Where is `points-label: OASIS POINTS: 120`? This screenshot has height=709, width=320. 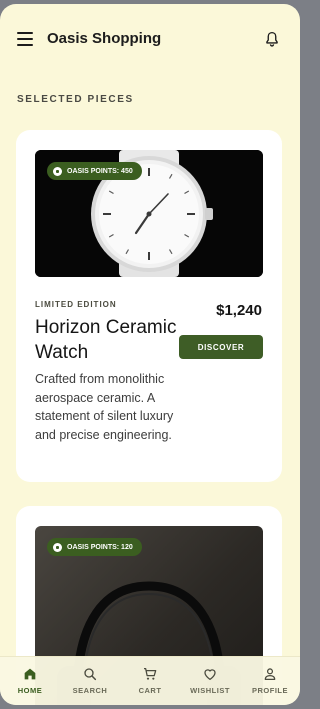 points-label: OASIS POINTS: 120 is located at coordinates (100, 547).